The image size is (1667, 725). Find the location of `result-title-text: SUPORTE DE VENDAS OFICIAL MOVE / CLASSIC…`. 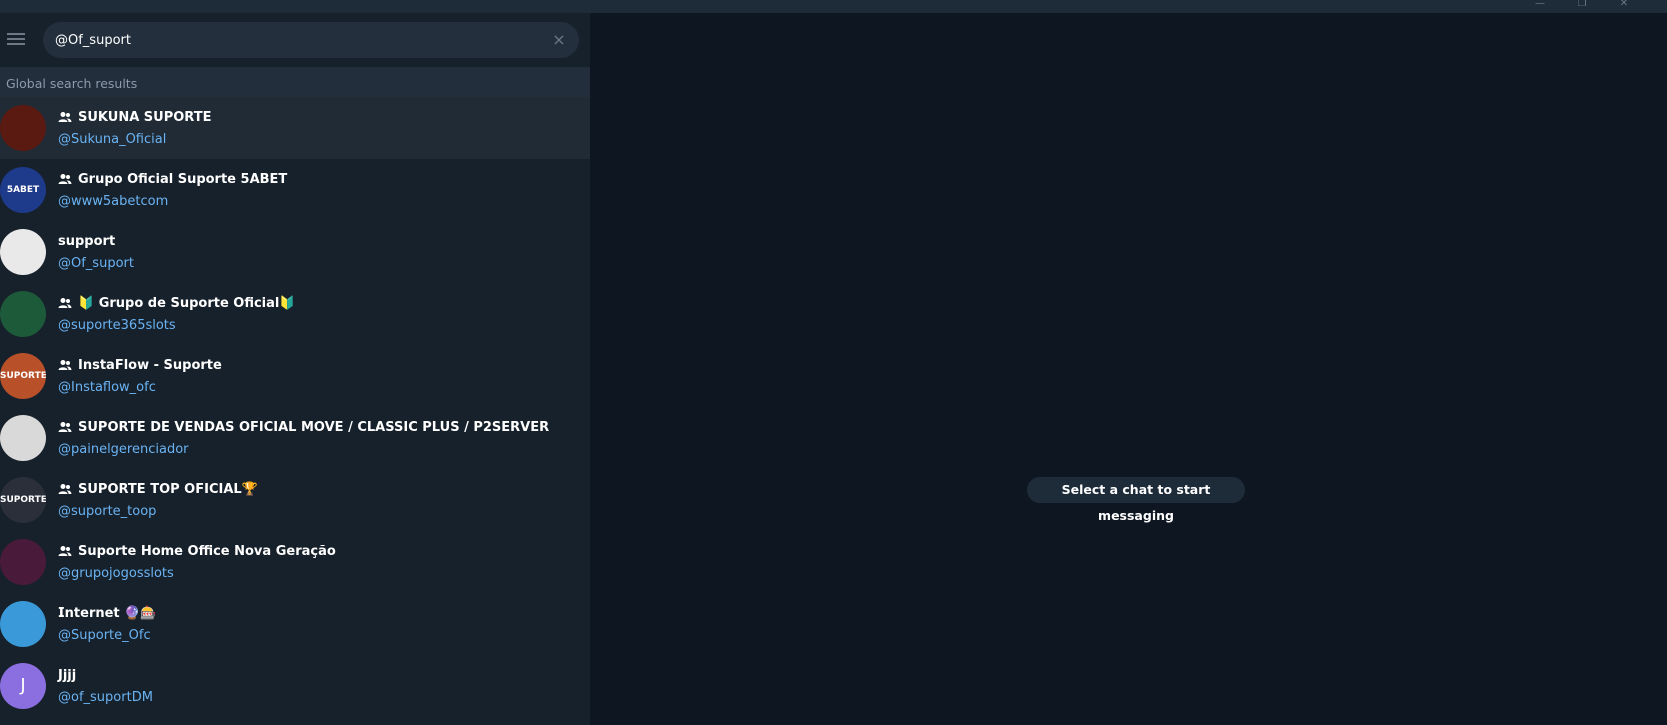

result-title-text: SUPORTE DE VENDAS OFICIAL MOVE / CLASSIC… is located at coordinates (314, 427).